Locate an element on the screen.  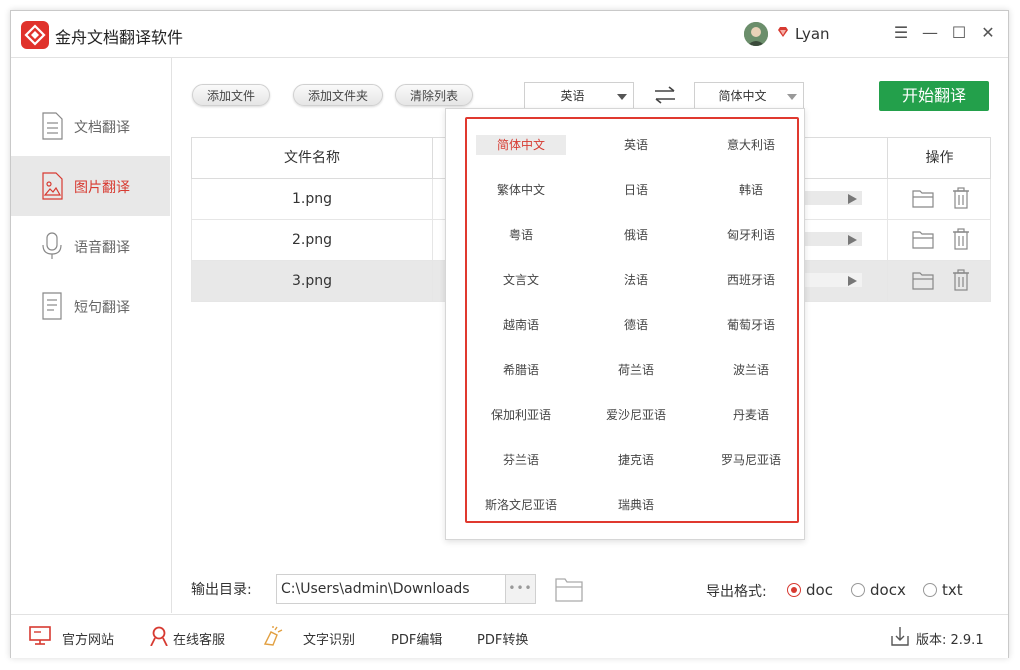
sidebar: 文档翻译 图片翻译 语音翻译 短句翻译 is located at coordinates (91, 335).